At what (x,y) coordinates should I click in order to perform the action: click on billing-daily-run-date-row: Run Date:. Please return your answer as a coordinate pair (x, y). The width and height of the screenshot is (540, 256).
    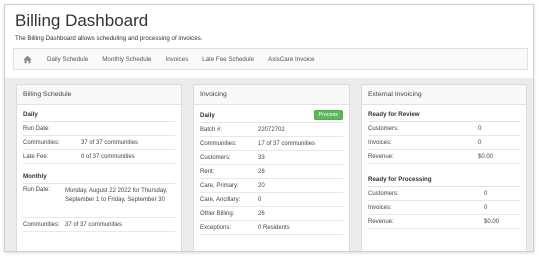
    Looking at the image, I should click on (99, 129).